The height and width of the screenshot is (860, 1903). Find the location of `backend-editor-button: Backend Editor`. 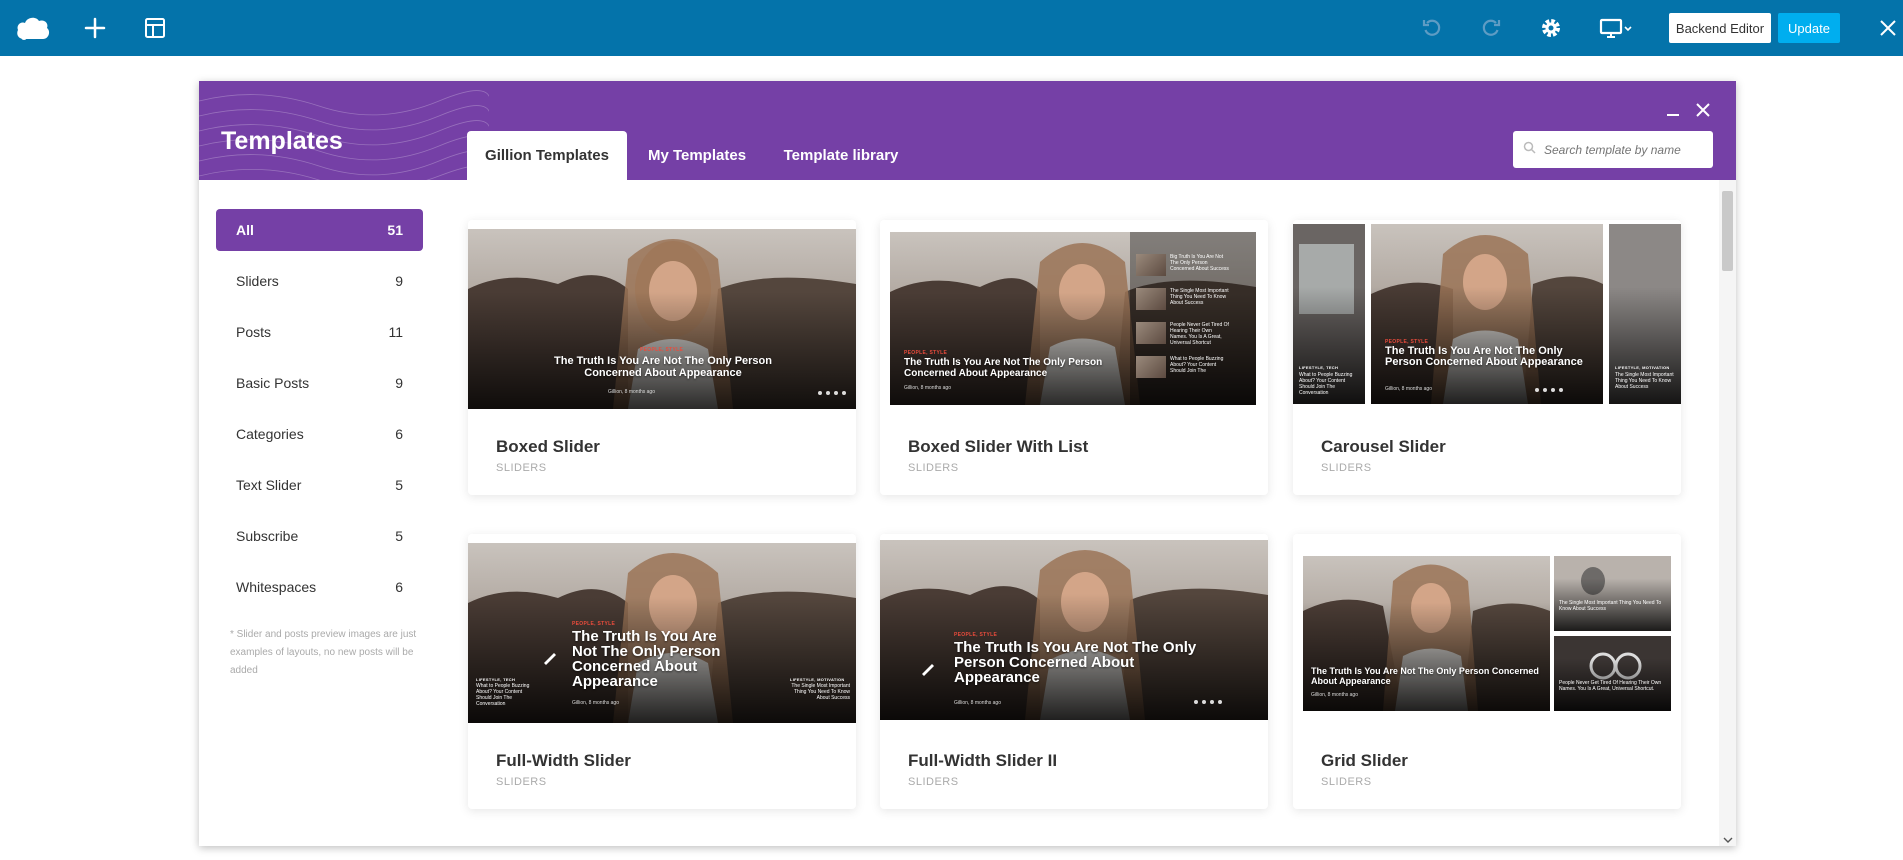

backend-editor-button: Backend Editor is located at coordinates (1720, 28).